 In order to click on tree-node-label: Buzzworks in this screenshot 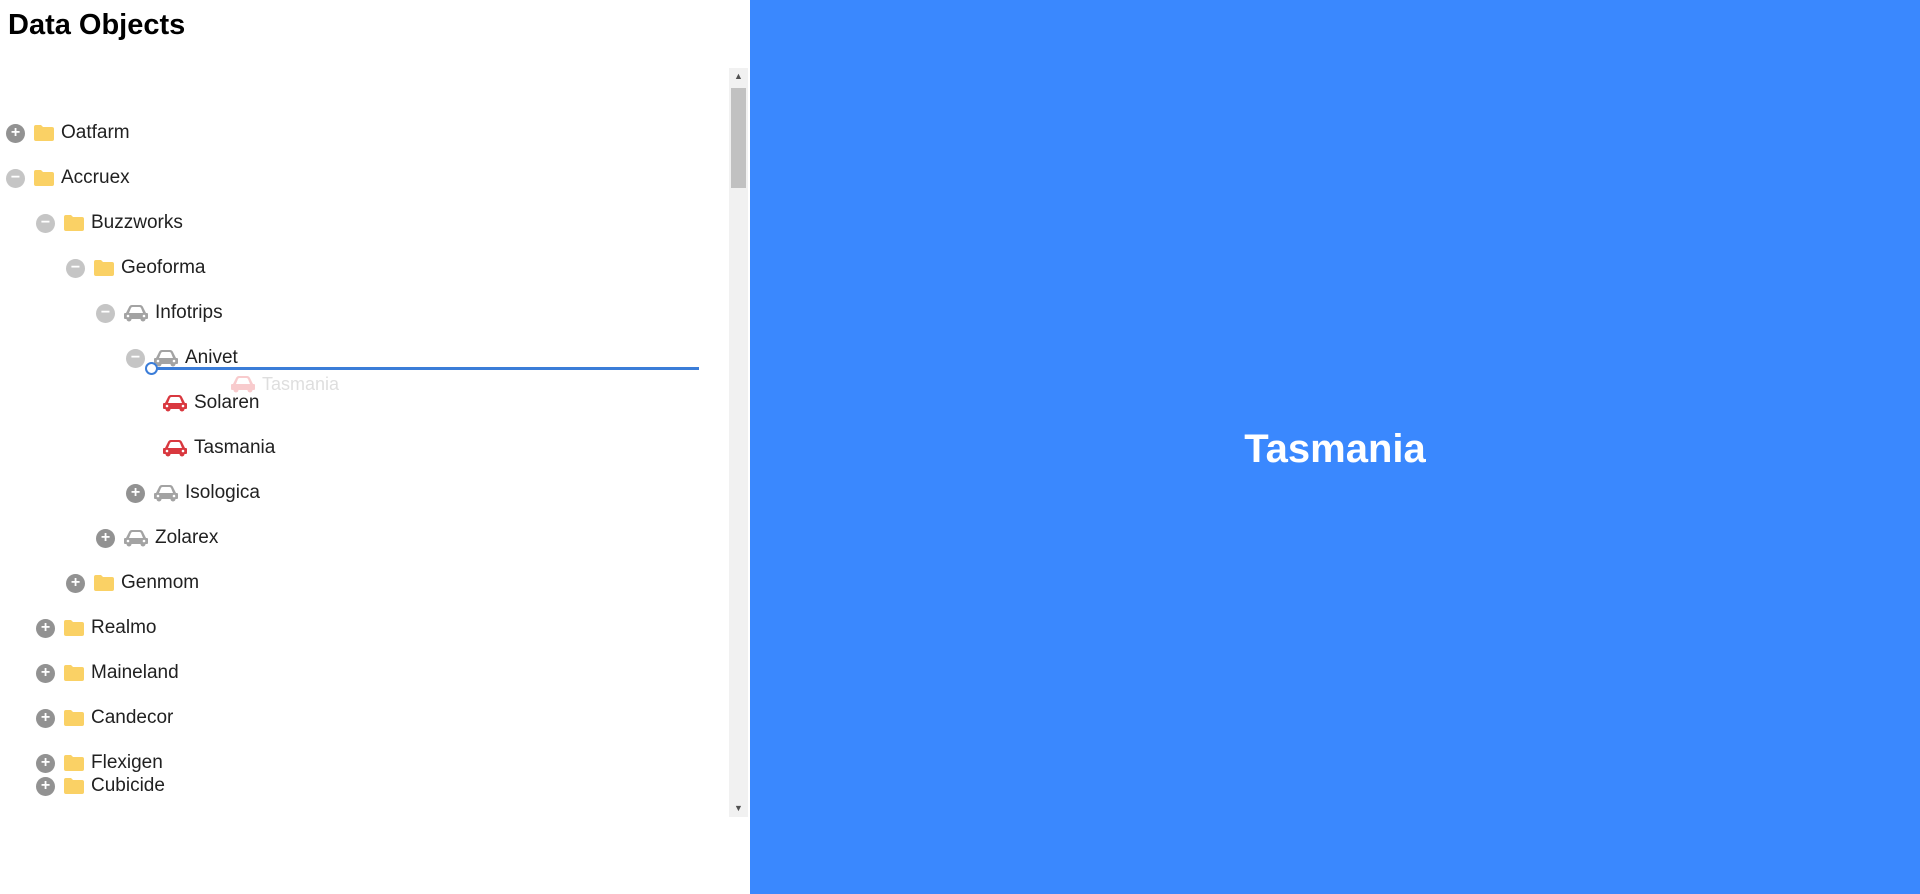, I will do `click(137, 222)`.